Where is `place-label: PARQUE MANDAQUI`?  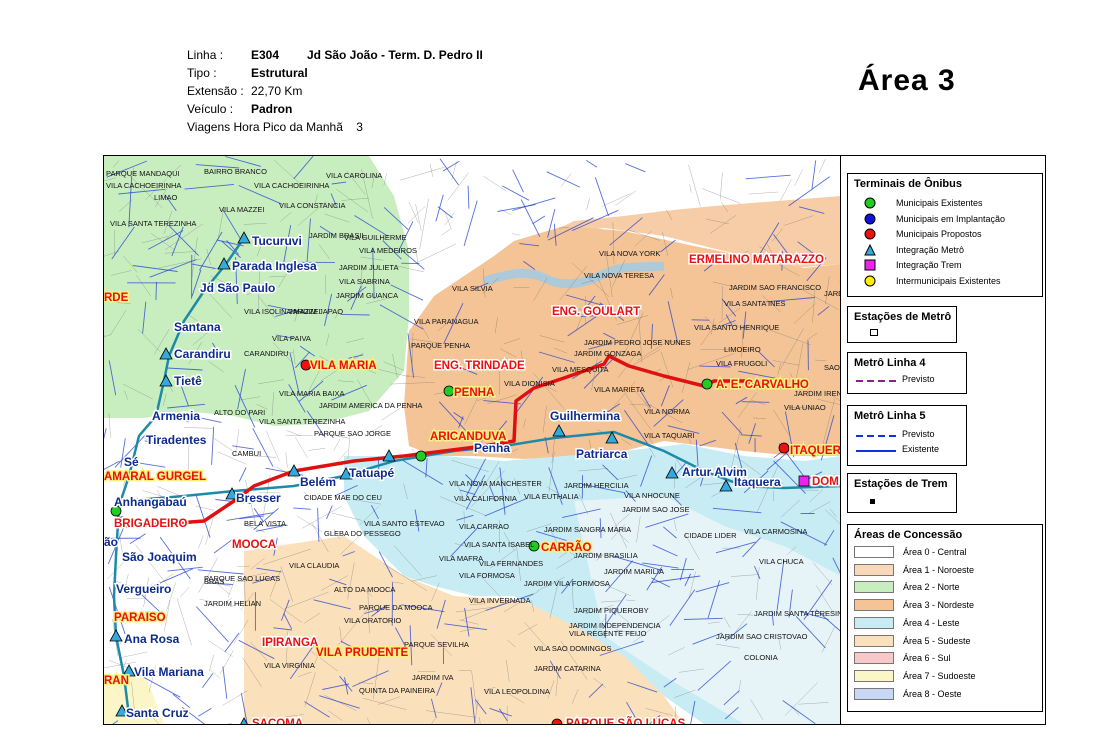 place-label: PARQUE MANDAQUI is located at coordinates (143, 173).